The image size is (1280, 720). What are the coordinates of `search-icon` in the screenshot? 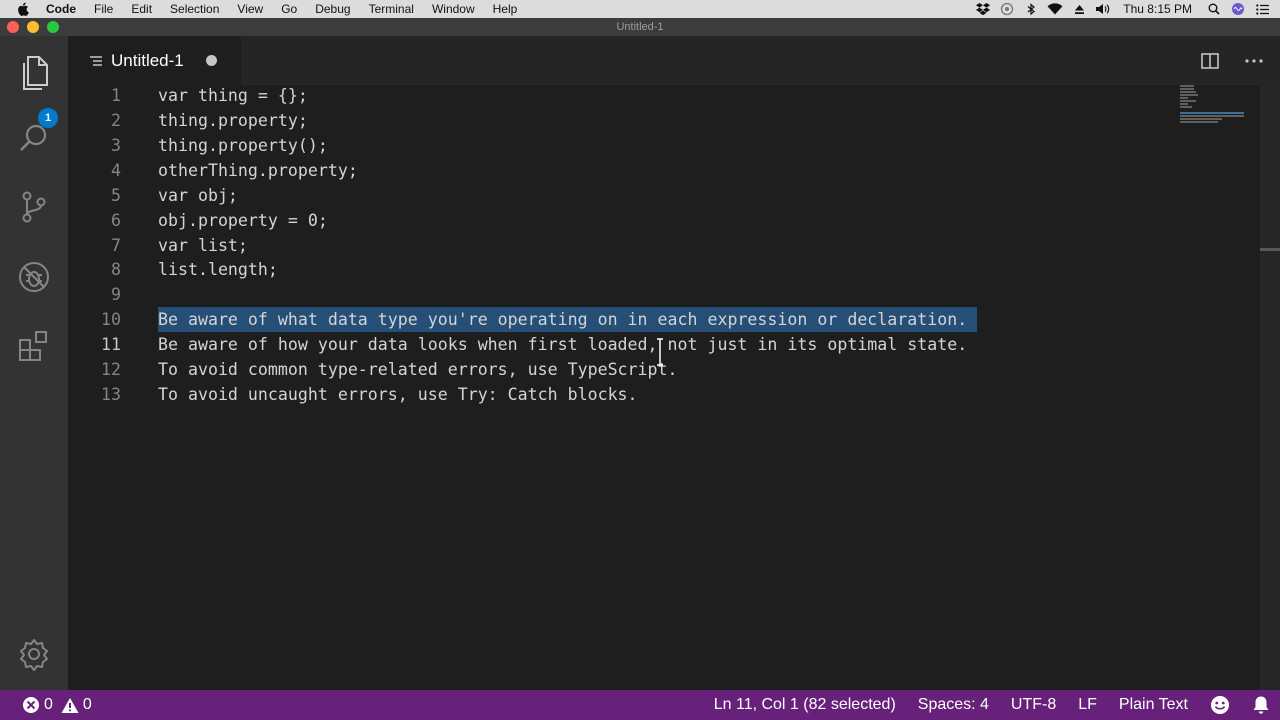 It's located at (34, 138).